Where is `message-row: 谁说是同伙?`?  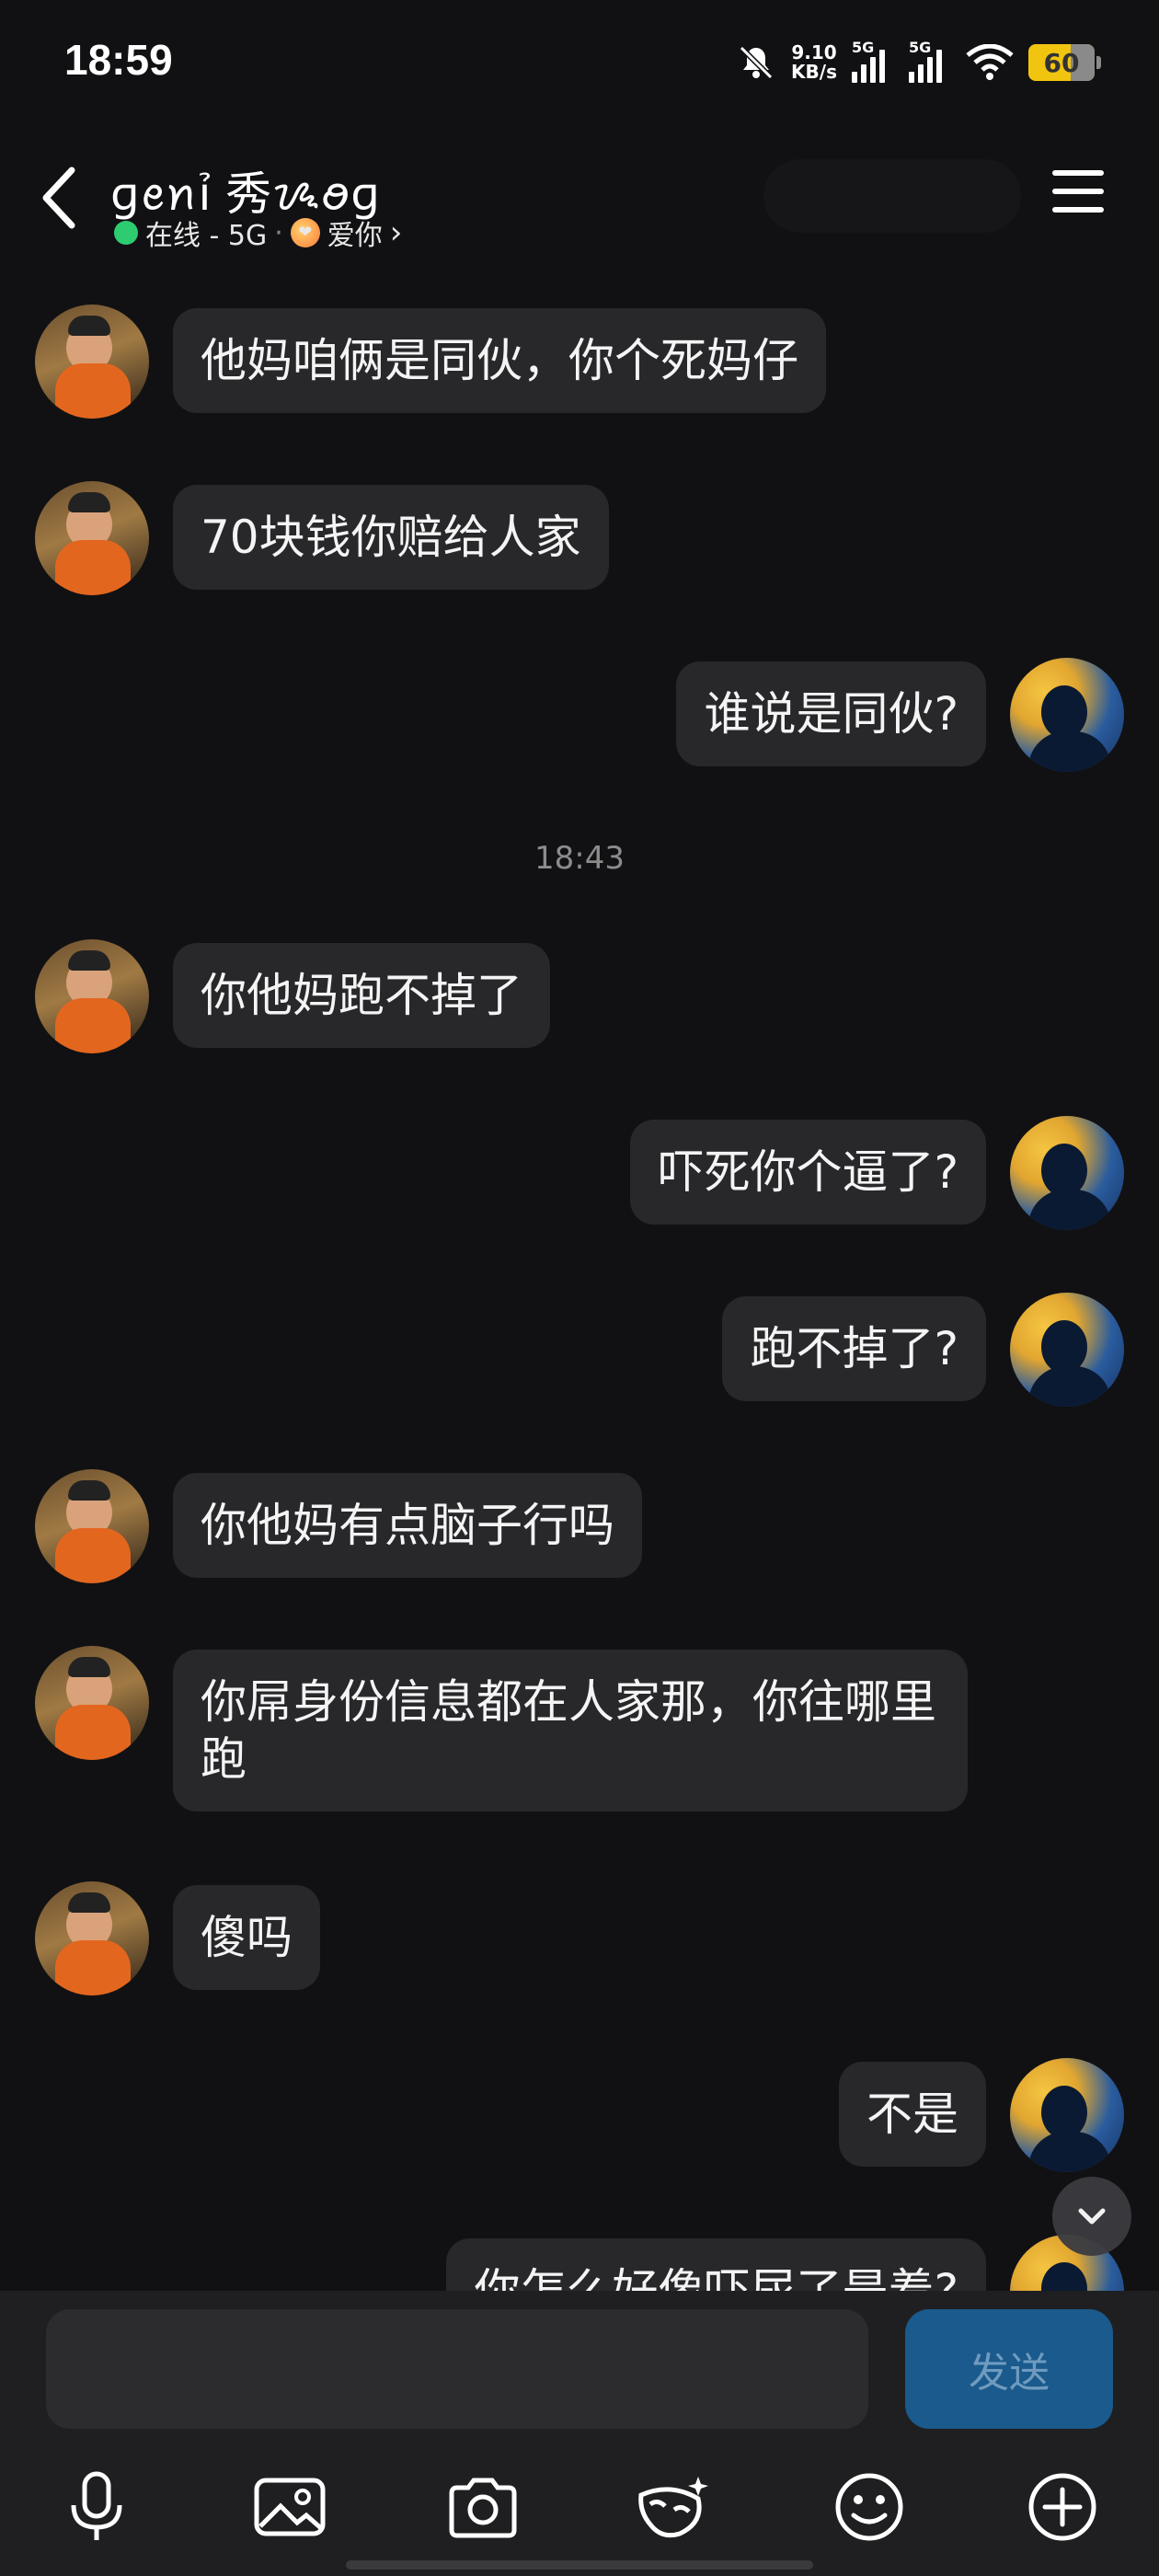
message-row: 谁说是同伙? is located at coordinates (579, 717).